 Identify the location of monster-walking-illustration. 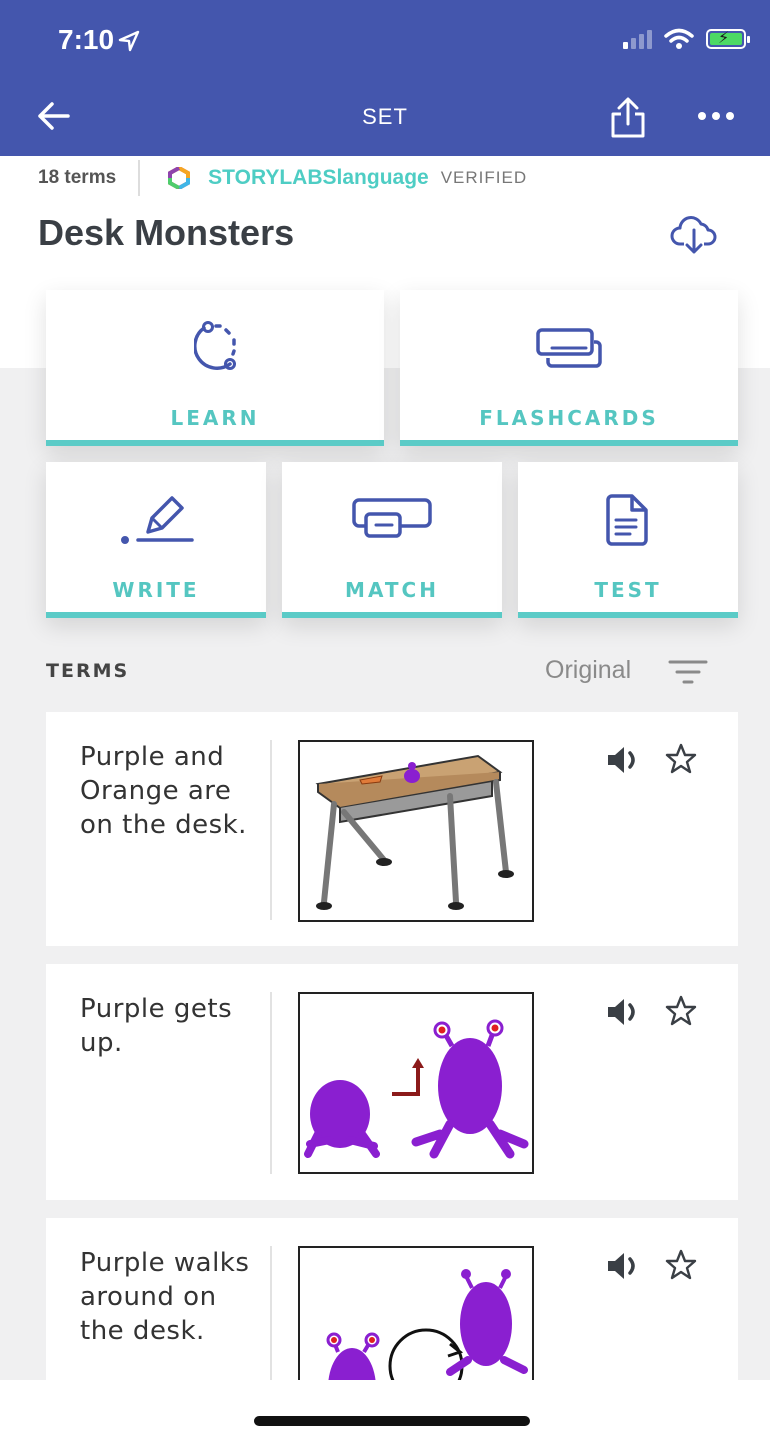
(427, 1324).